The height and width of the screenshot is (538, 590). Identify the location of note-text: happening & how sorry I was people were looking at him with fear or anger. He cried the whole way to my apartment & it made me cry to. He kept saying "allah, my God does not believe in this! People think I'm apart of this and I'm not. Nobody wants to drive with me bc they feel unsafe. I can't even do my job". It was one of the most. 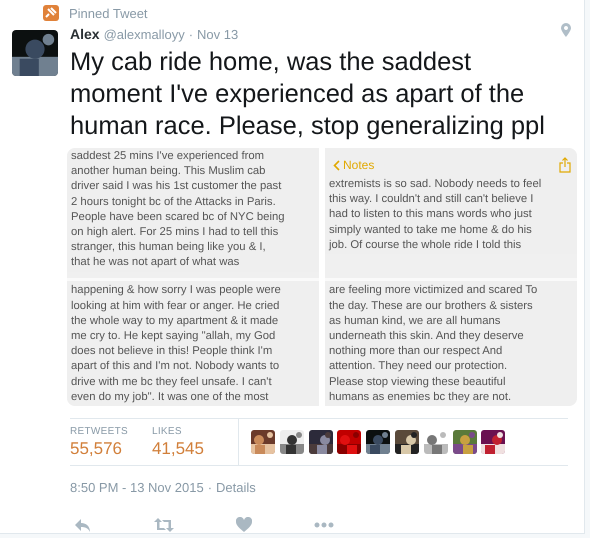
(176, 344).